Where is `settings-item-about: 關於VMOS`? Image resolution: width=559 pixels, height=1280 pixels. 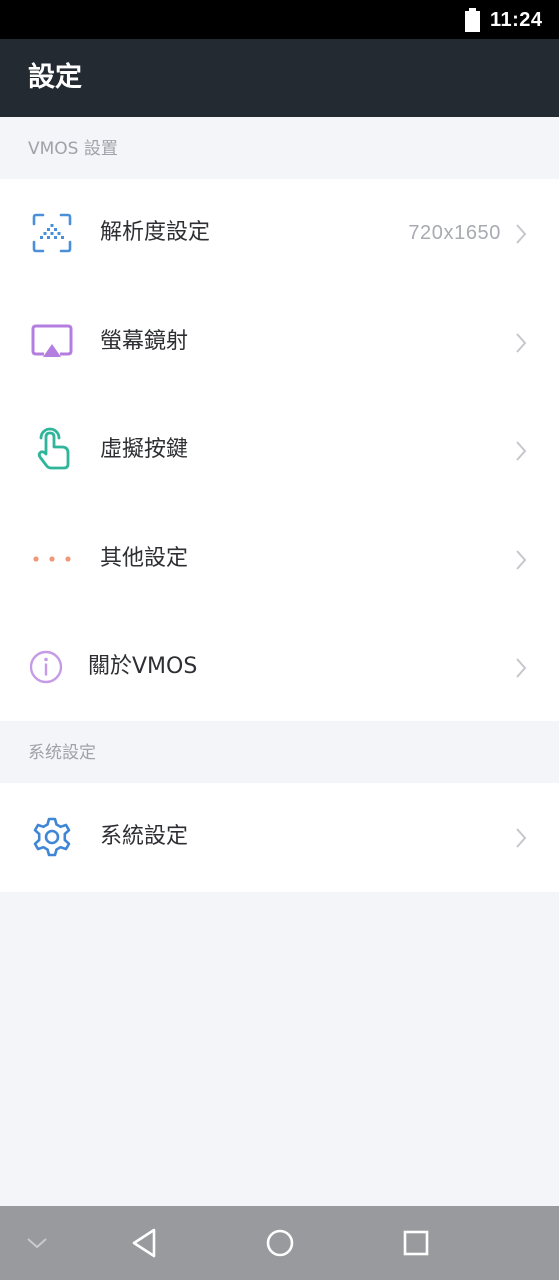 settings-item-about: 關於VMOS is located at coordinates (279, 667).